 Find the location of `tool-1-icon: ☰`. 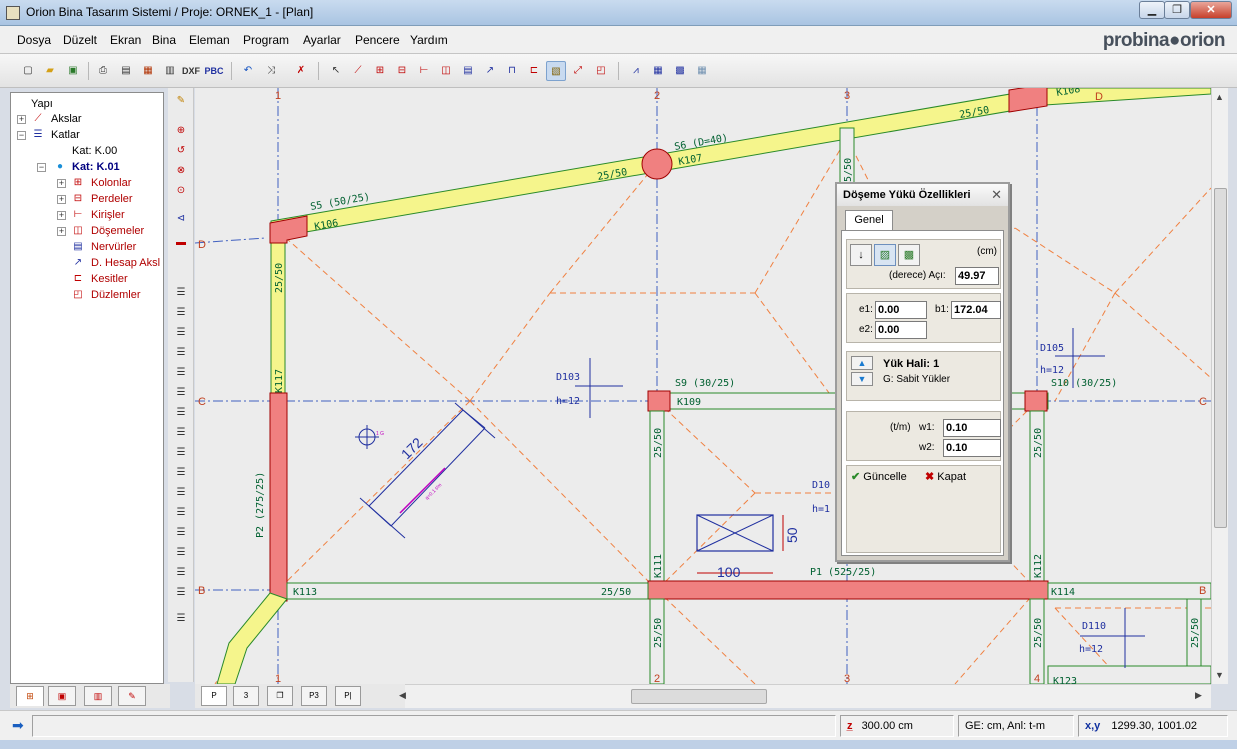

tool-1-icon: ☰ is located at coordinates (181, 293).